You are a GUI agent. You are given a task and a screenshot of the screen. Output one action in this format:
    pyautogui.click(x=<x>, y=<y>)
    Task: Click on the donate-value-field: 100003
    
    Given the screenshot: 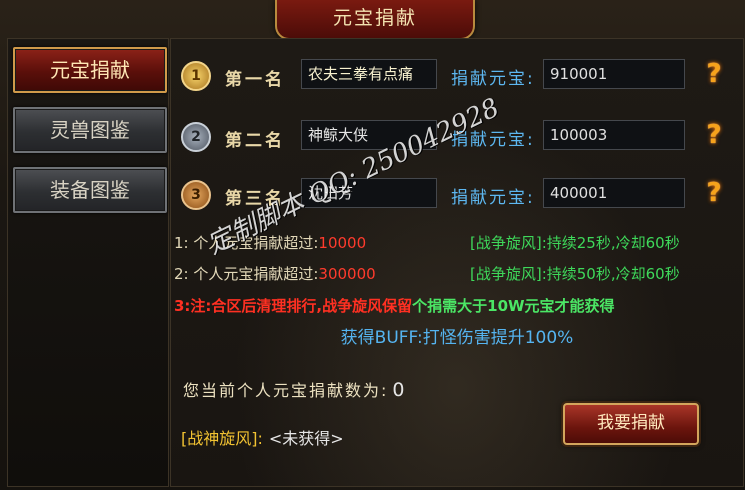 What is the action you would take?
    pyautogui.click(x=614, y=135)
    